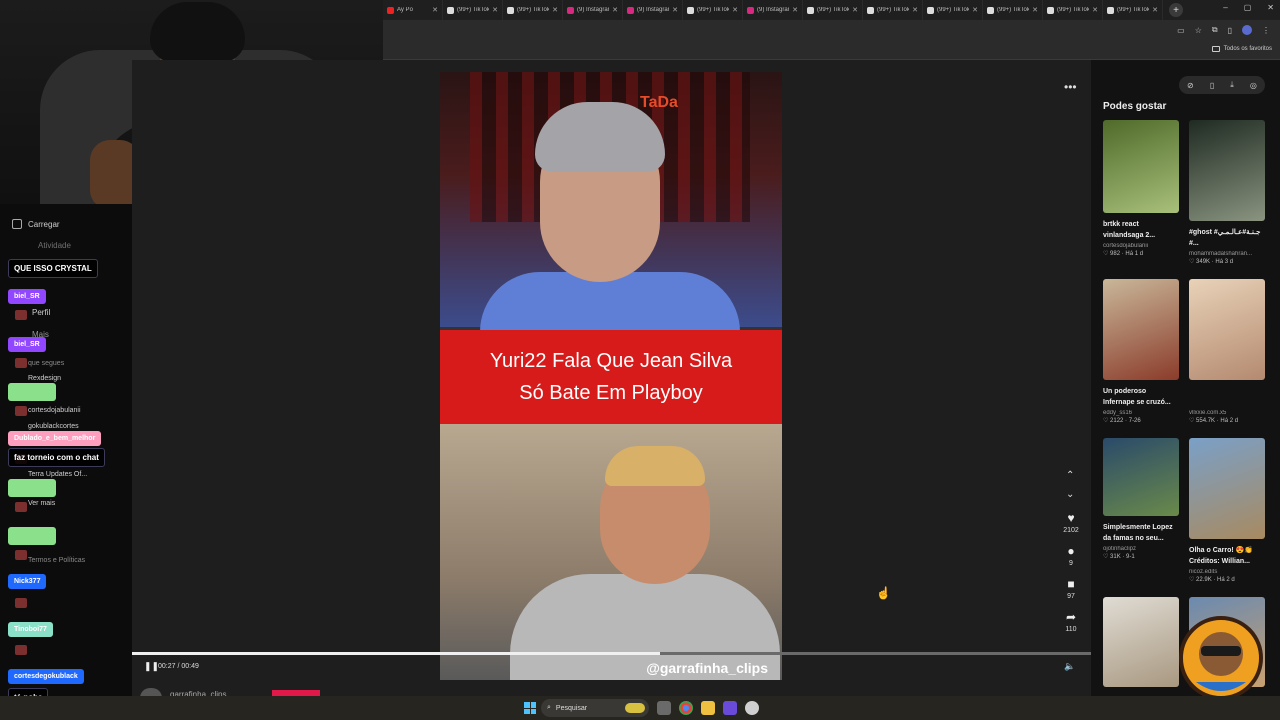 The image size is (1280, 720). I want to click on recommendation-card: vllxxie.com.x5 ♡ 554.7K · Há 2 d, so click(1227, 351).